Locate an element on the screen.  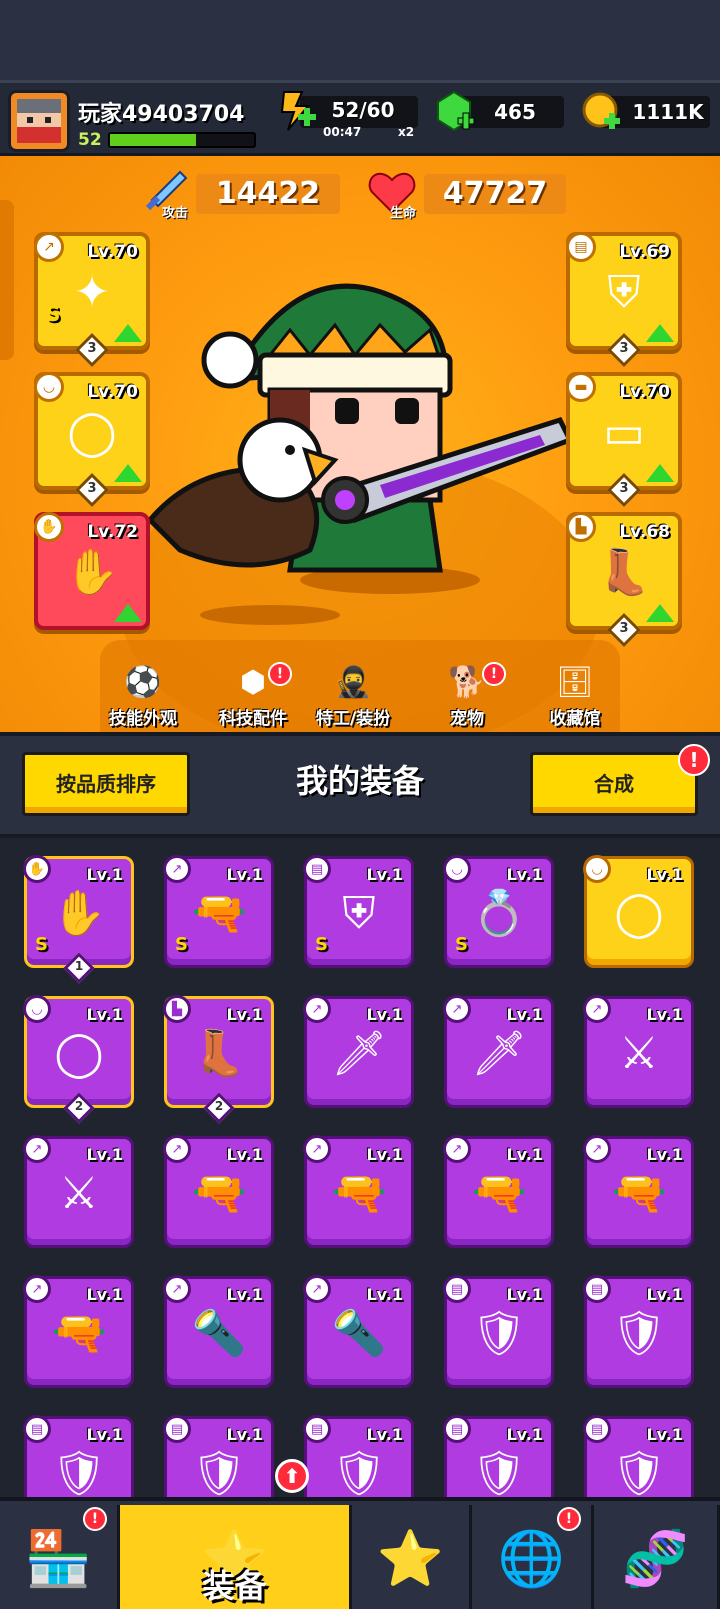
equip-slot-necklace: ◡ Lv.70 ◯ 3 is located at coordinates (92, 439).